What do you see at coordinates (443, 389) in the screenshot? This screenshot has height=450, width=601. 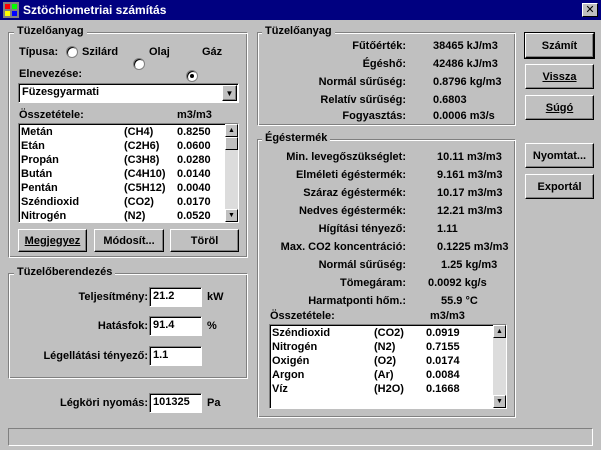 I see `list-item-value: 0.1668` at bounding box center [443, 389].